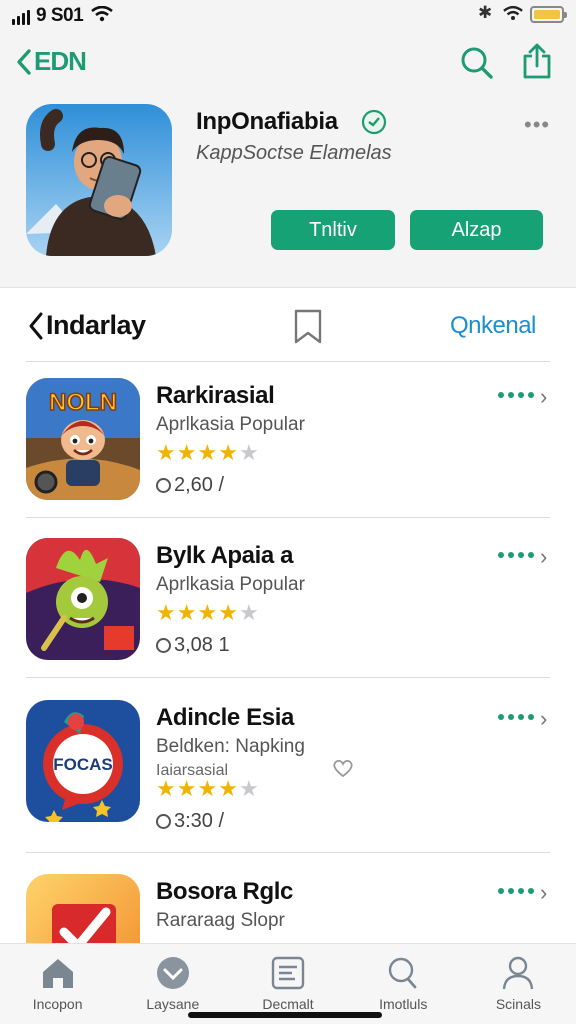 The width and height of the screenshot is (576, 1024). What do you see at coordinates (294, 153) in the screenshot?
I see `app-subtitle: KappSoctse Elamelas` at bounding box center [294, 153].